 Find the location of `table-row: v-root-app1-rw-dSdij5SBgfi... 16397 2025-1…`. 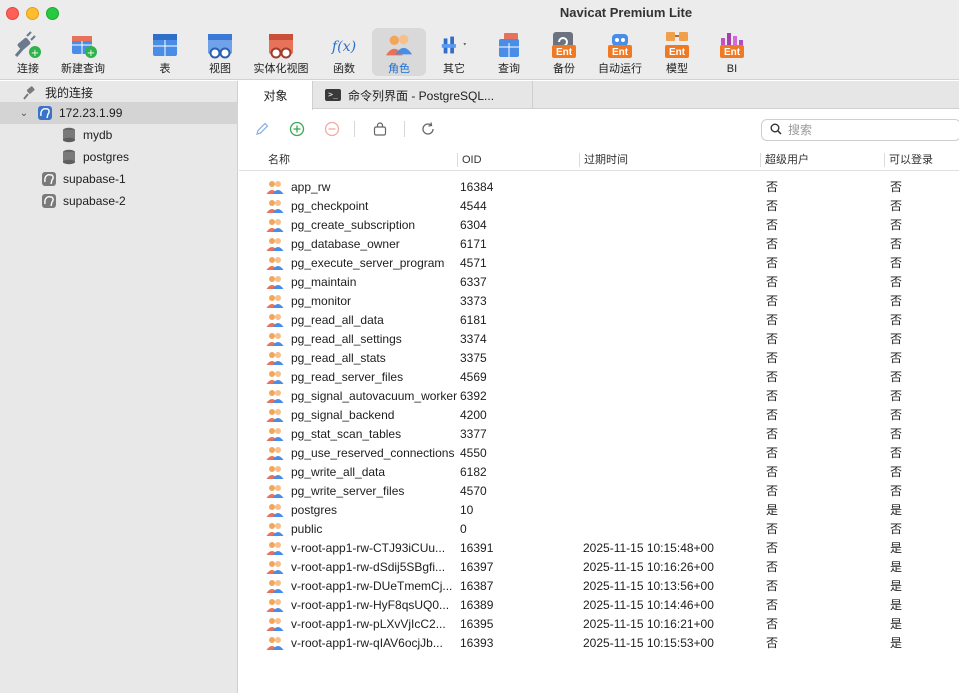

table-row: v-root-app1-rw-dSdij5SBgfi... 16397 2025-1… is located at coordinates (599, 567).